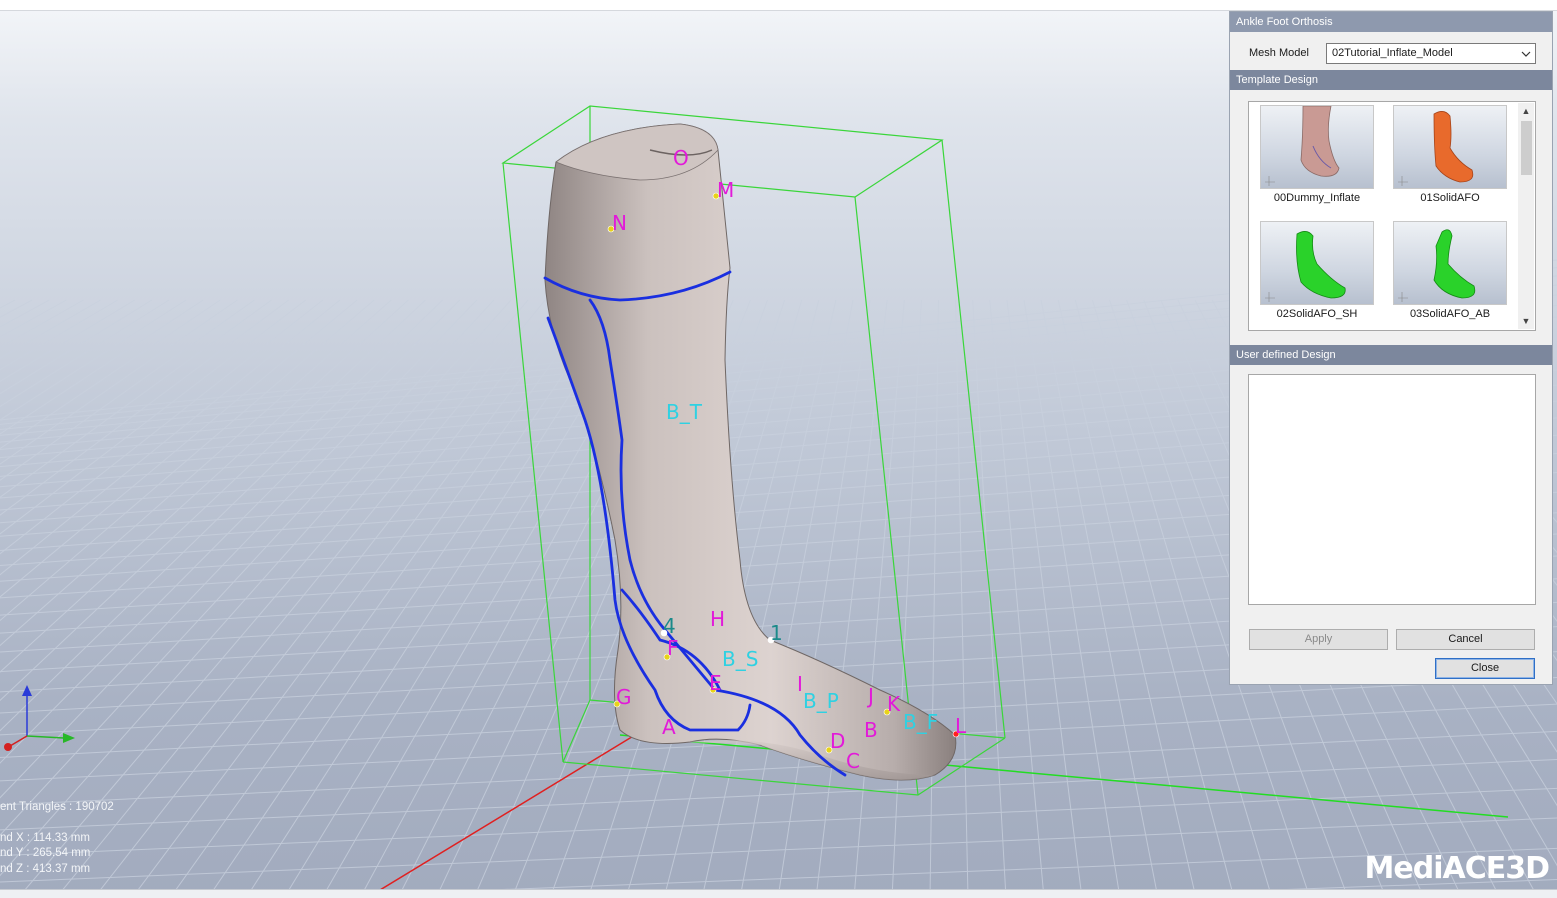  Describe the element at coordinates (39, 718) in the screenshot. I see `orientation-triad` at that location.